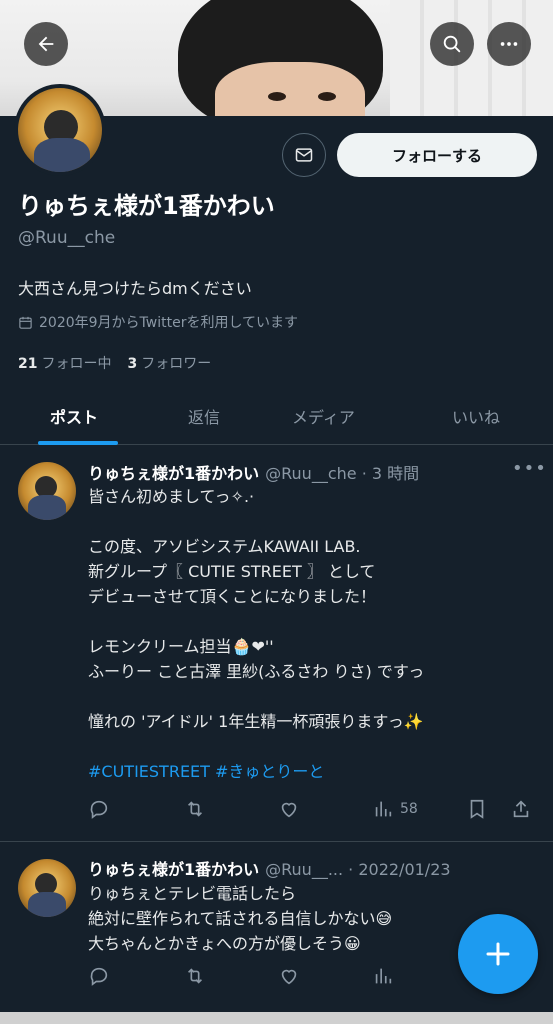 Image resolution: width=553 pixels, height=1024 pixels. Describe the element at coordinates (256, 721) in the screenshot. I see `post-line: 憧れの 'アイドル' 1年生精一杯頑張りますっ✨` at that location.